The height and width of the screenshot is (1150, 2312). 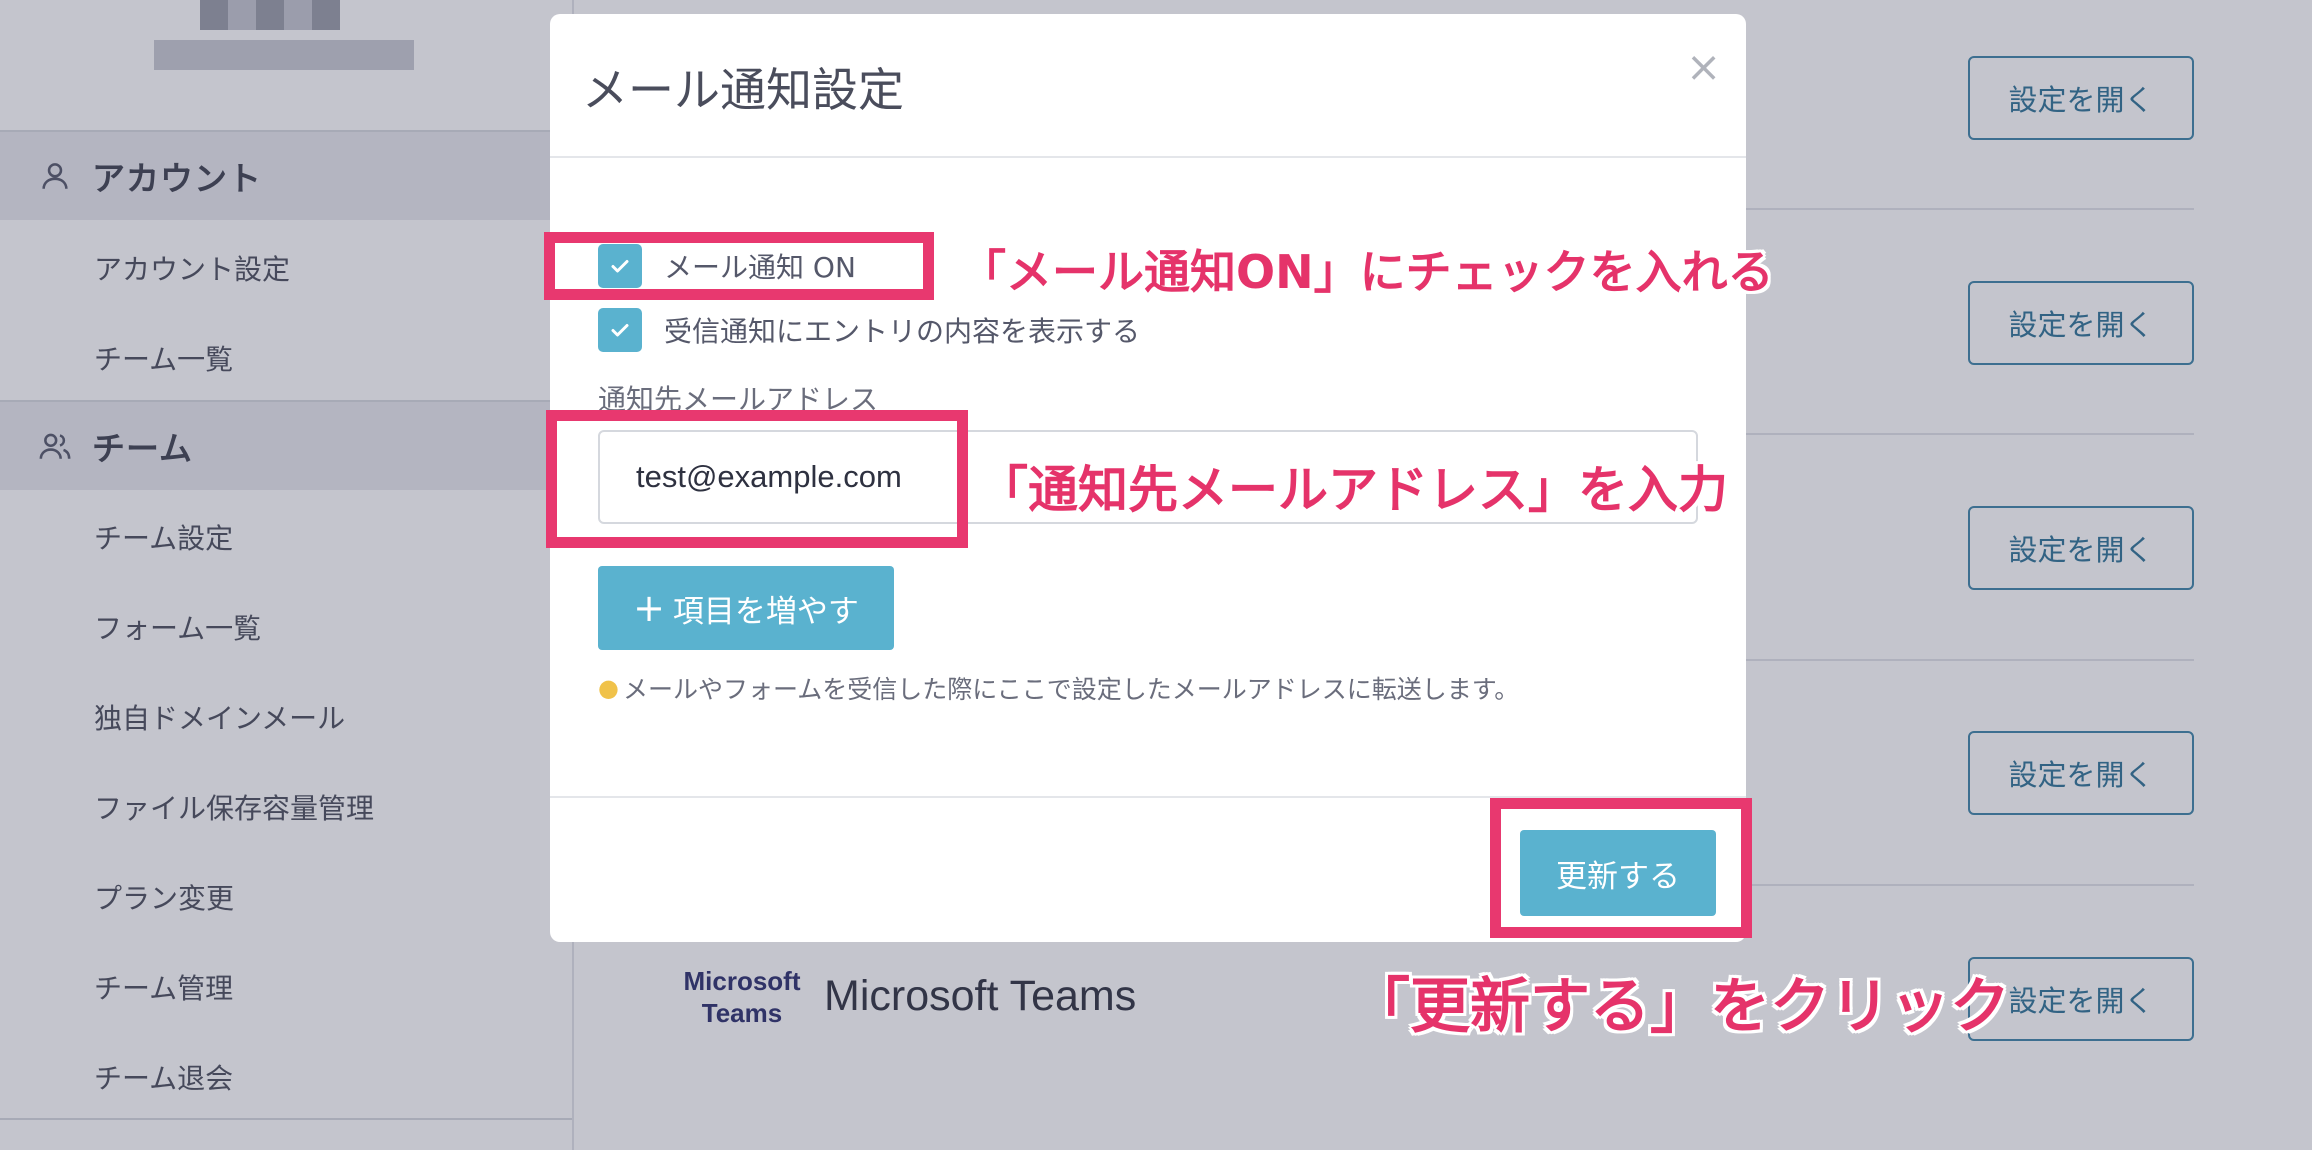 I want to click on show-entry-checkbox, so click(x=620, y=330).